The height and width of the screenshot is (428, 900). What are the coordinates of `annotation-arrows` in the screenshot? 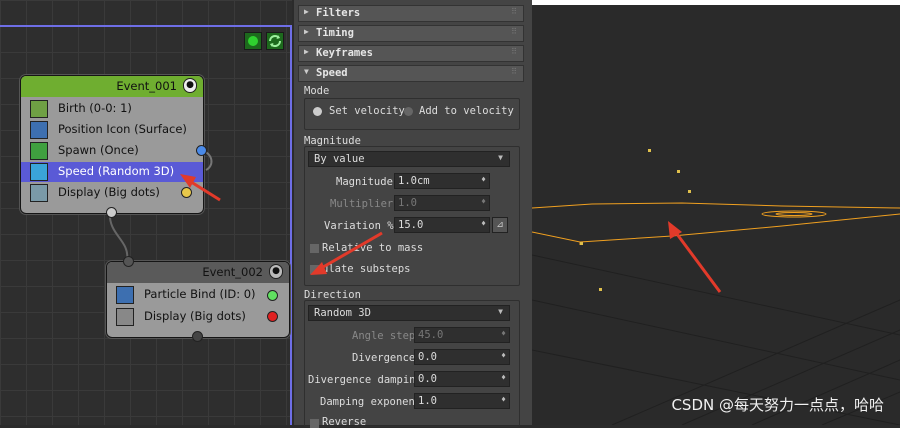 It's located at (200, 188).